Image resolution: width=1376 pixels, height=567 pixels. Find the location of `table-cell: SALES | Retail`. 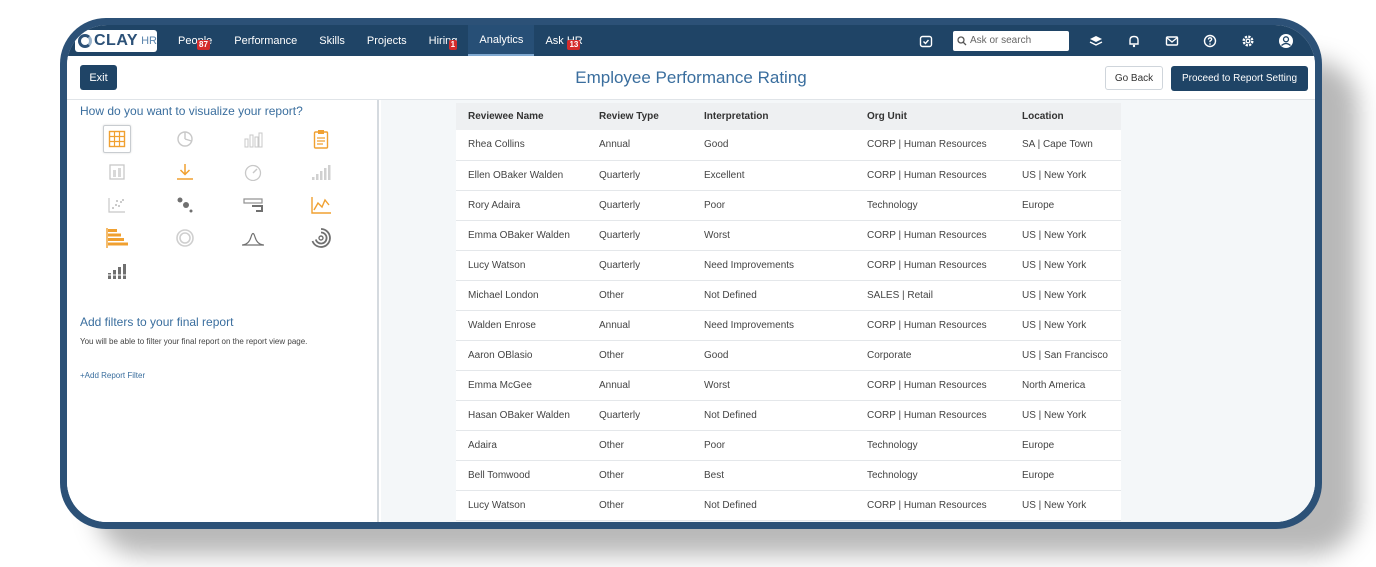

table-cell: SALES | Retail is located at coordinates (932, 295).